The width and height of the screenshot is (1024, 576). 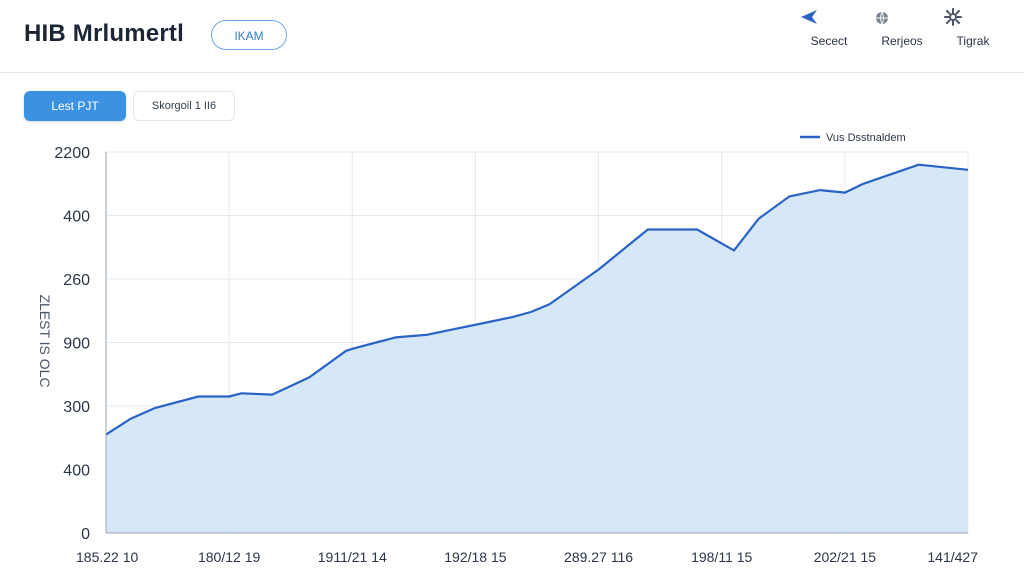 I want to click on x-tick-label: 1911/21 14, so click(x=352, y=557).